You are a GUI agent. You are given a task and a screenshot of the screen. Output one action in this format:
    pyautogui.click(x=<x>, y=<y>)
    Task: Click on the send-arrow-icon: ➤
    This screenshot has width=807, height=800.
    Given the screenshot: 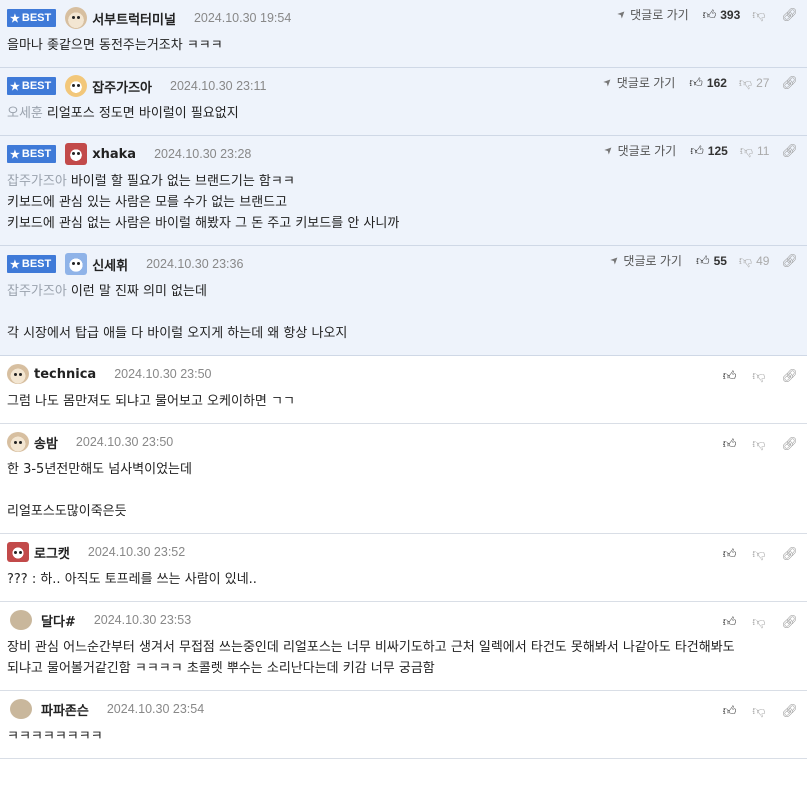 What is the action you would take?
    pyautogui.click(x=609, y=150)
    